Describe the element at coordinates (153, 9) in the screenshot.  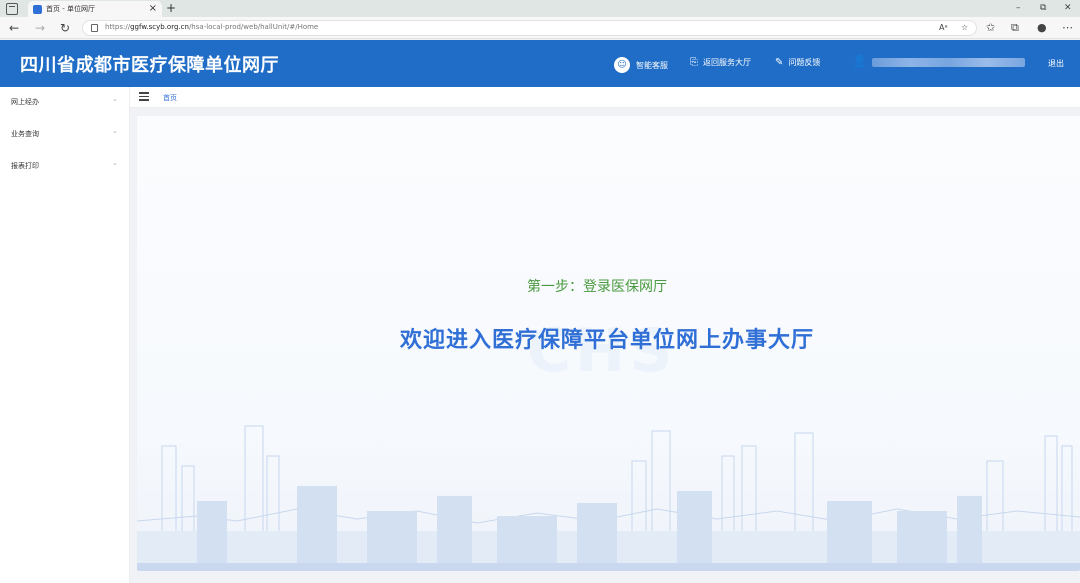
I see `tab-close-icon: ×` at that location.